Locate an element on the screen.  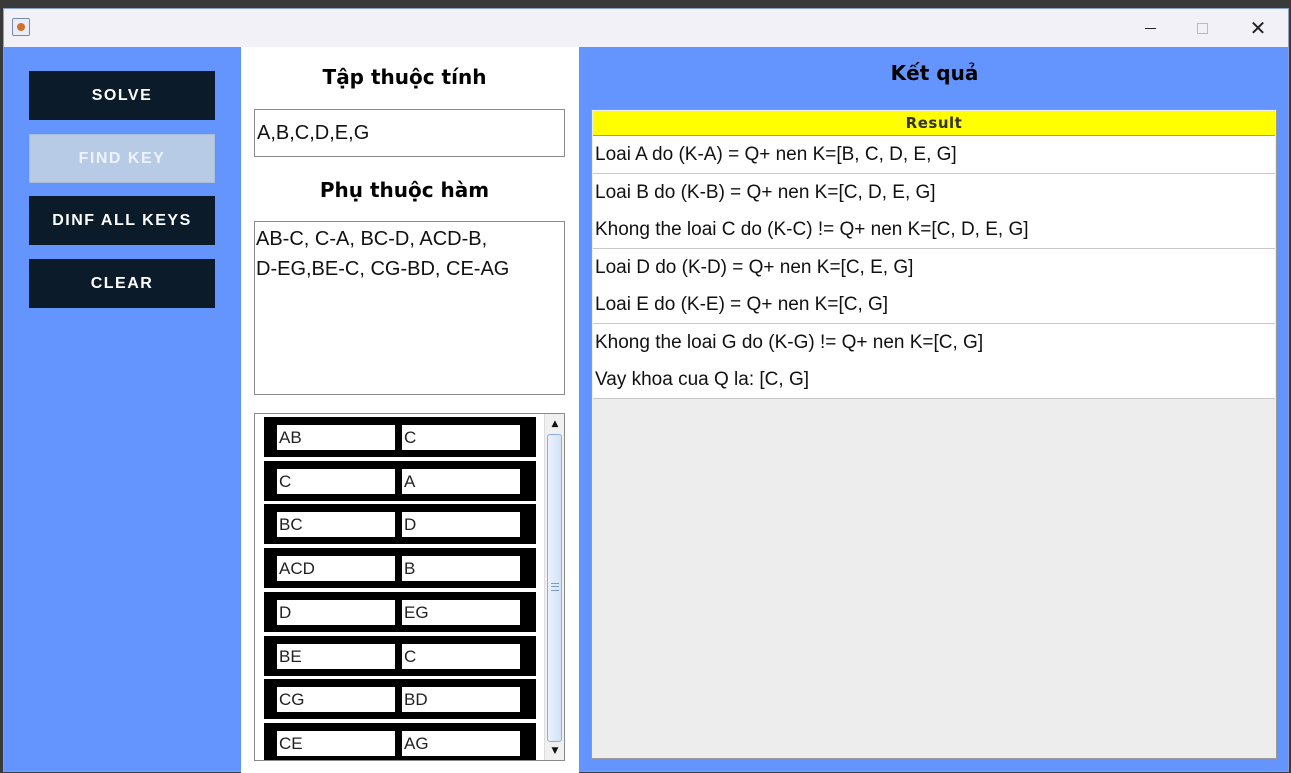
attributes-input: A,B,C,D,E,G is located at coordinates (409, 133).